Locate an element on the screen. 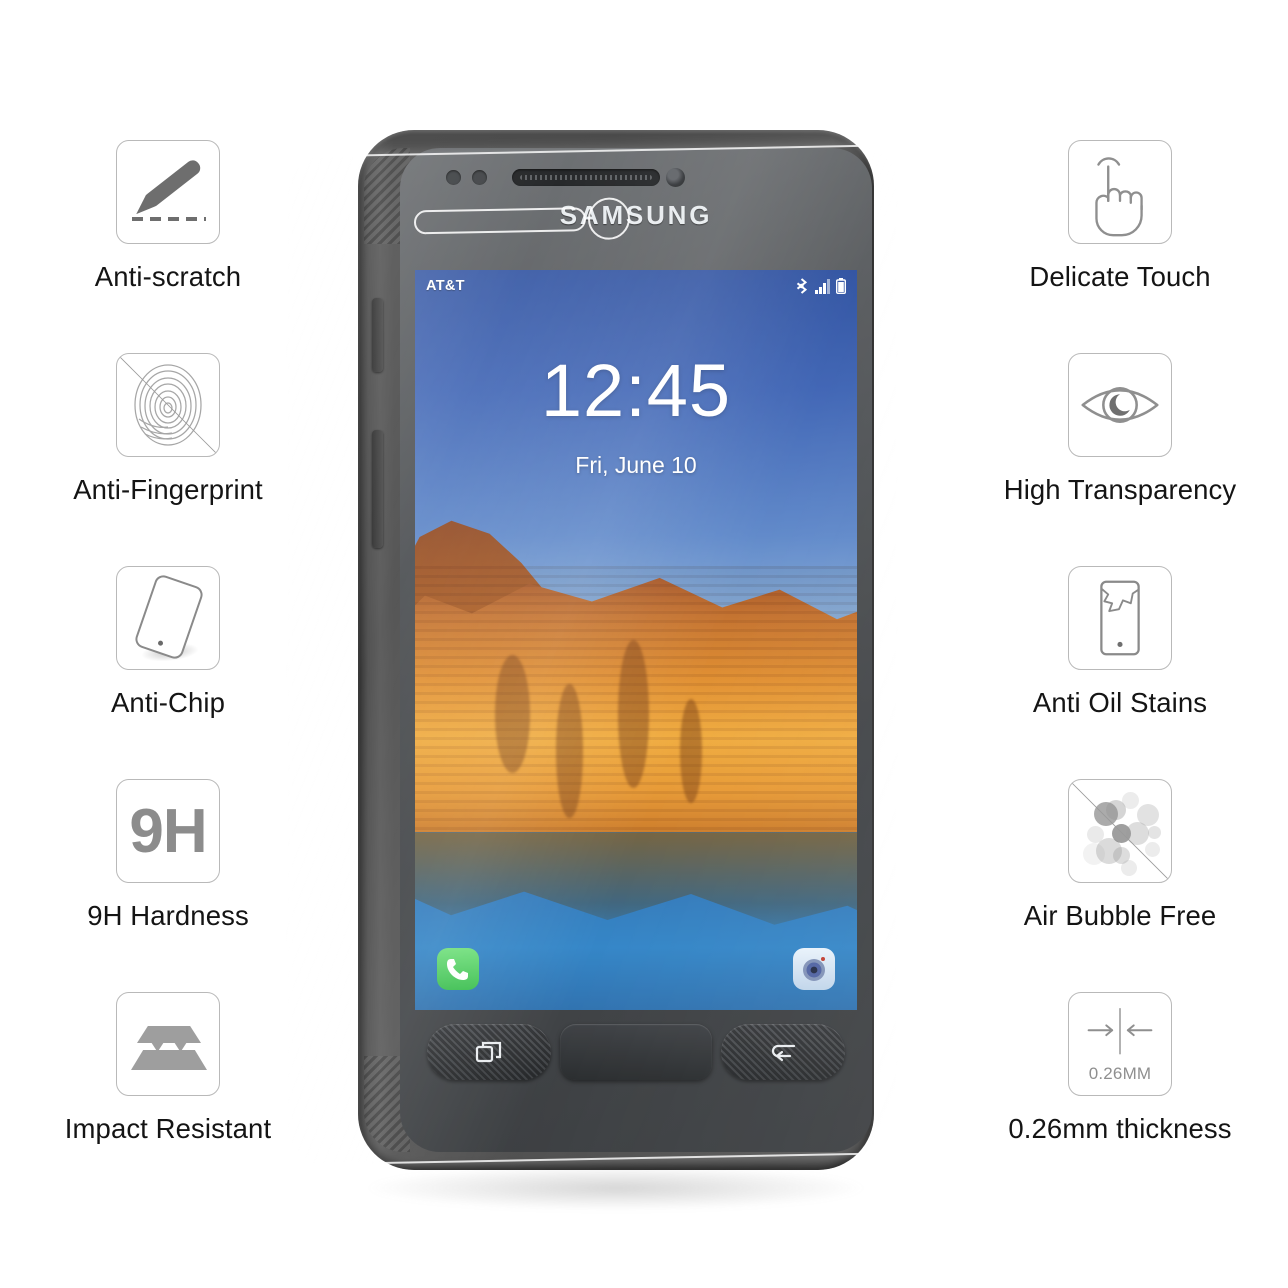 The image size is (1288, 1288). feature-high-transparency: High Transparency is located at coordinates (1120, 429).